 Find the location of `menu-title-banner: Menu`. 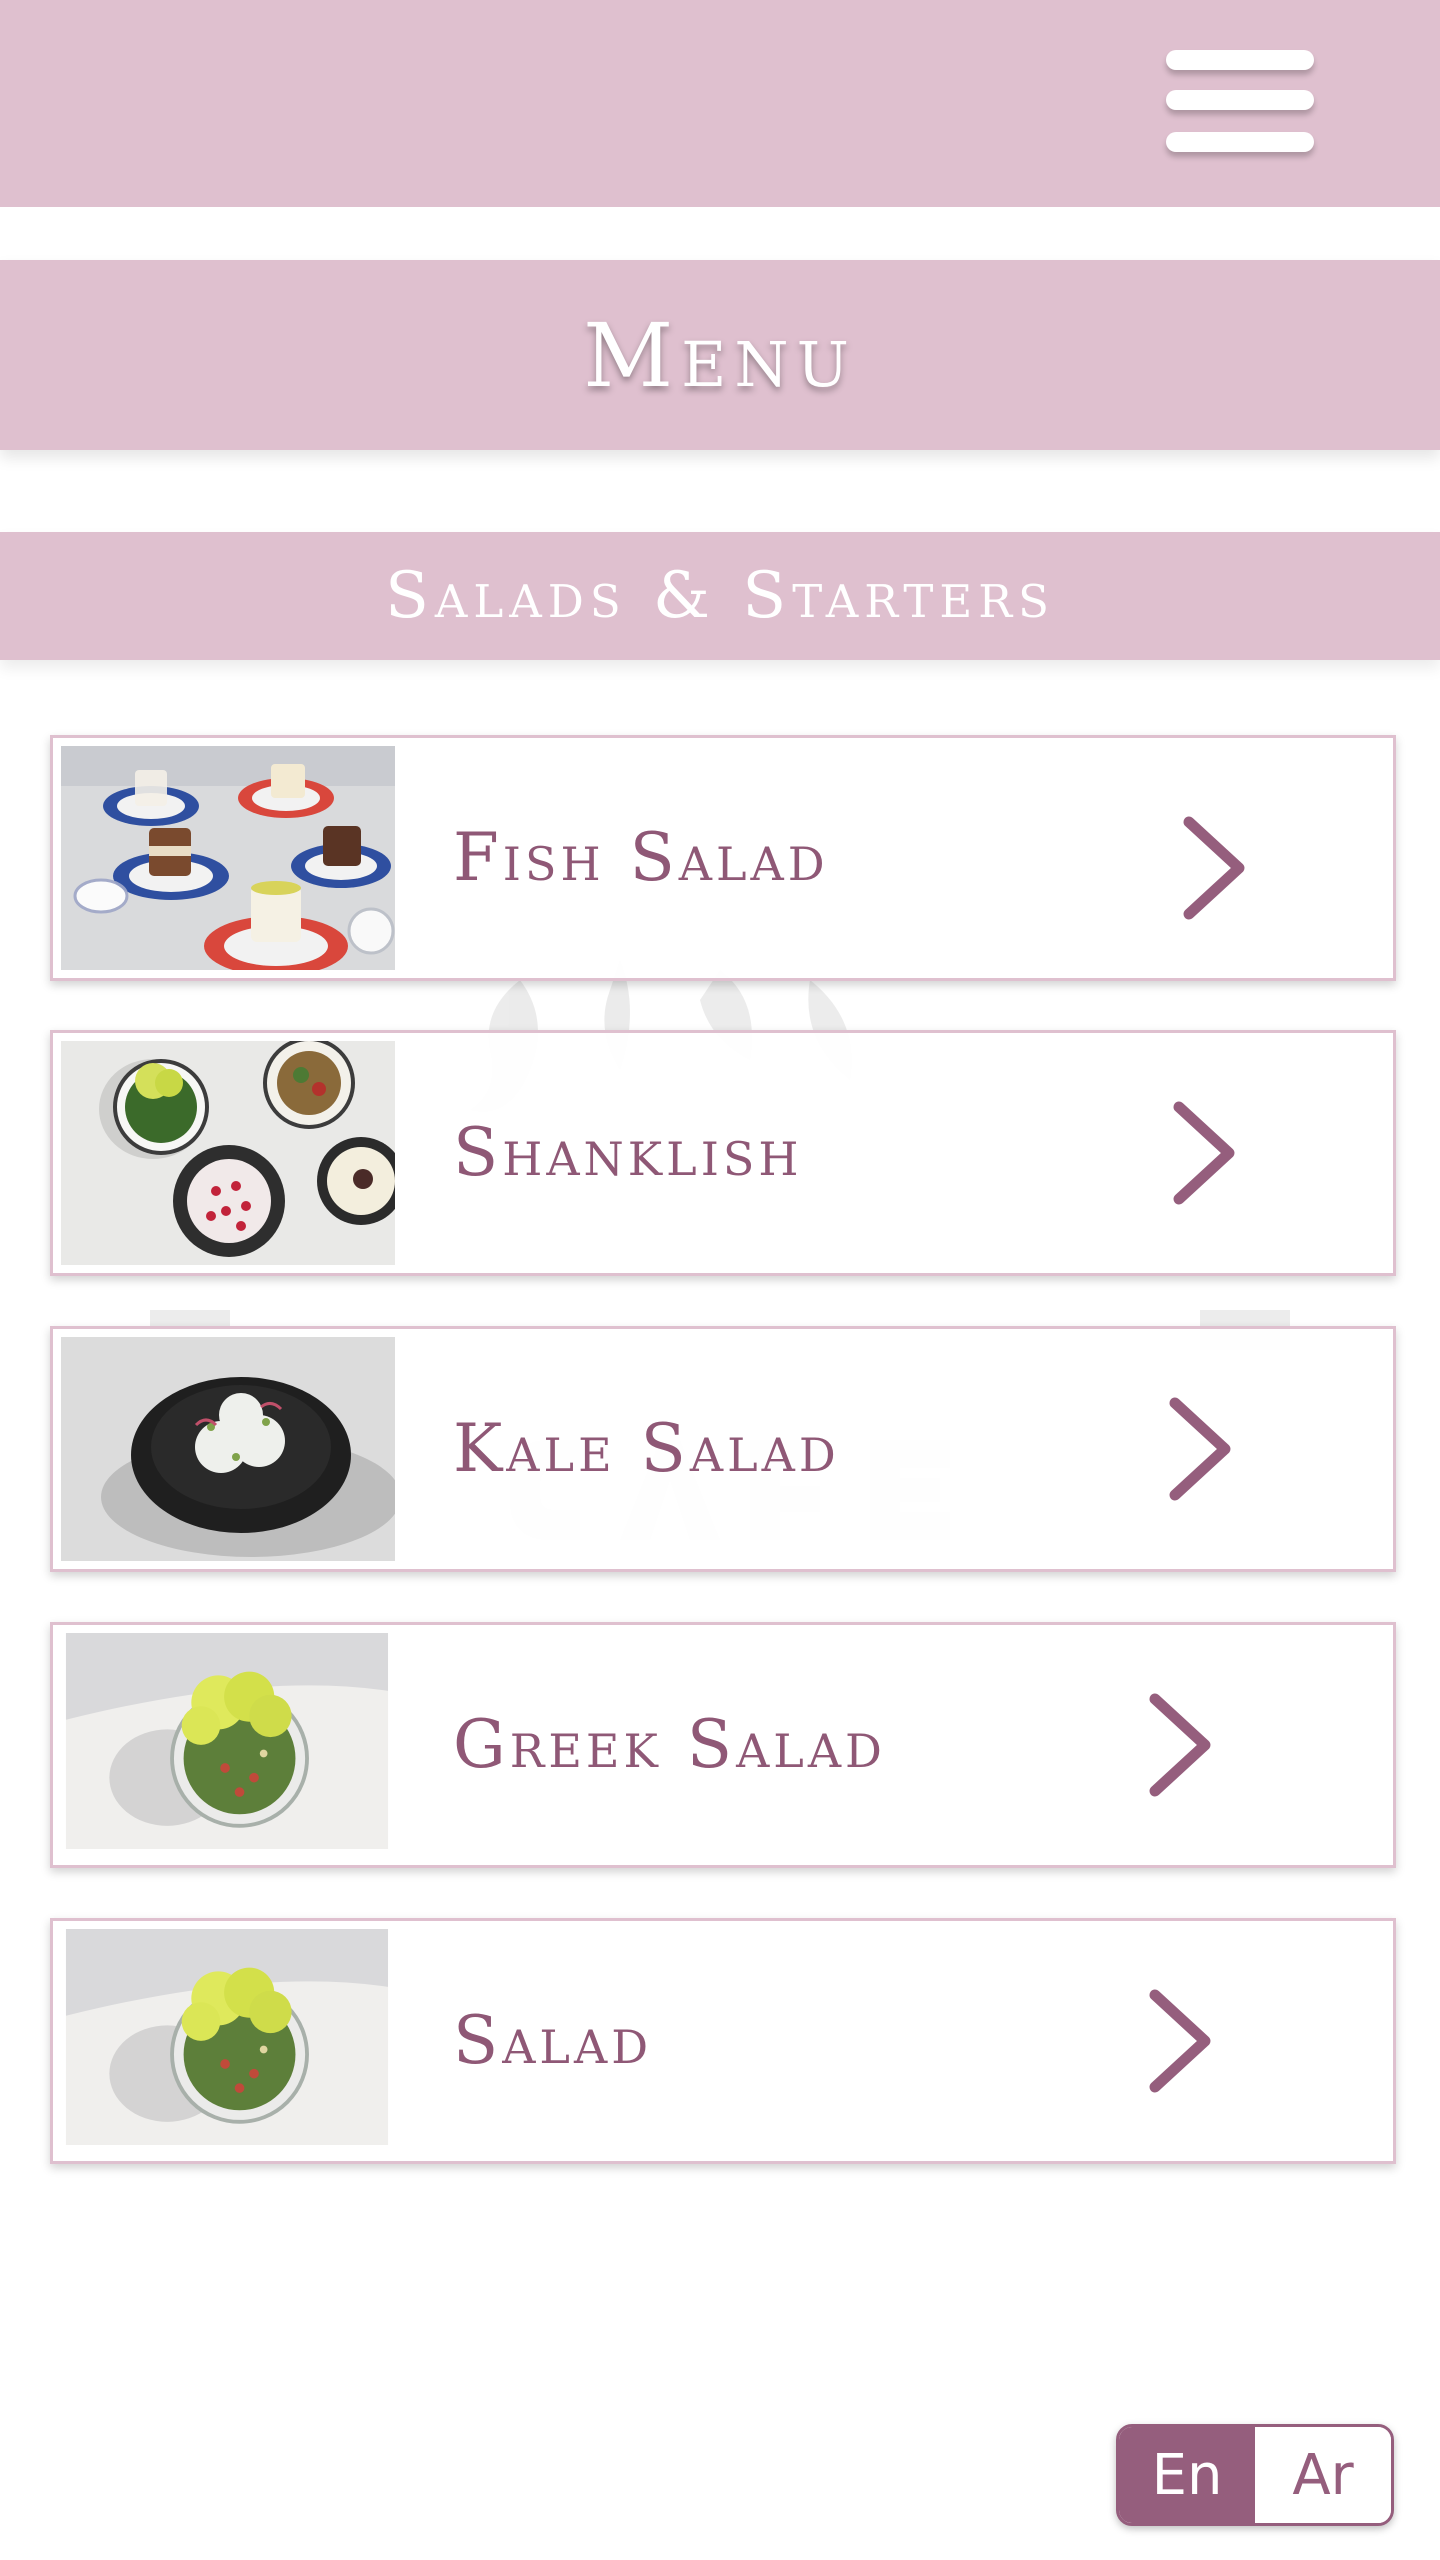

menu-title-banner: Menu is located at coordinates (720, 355).